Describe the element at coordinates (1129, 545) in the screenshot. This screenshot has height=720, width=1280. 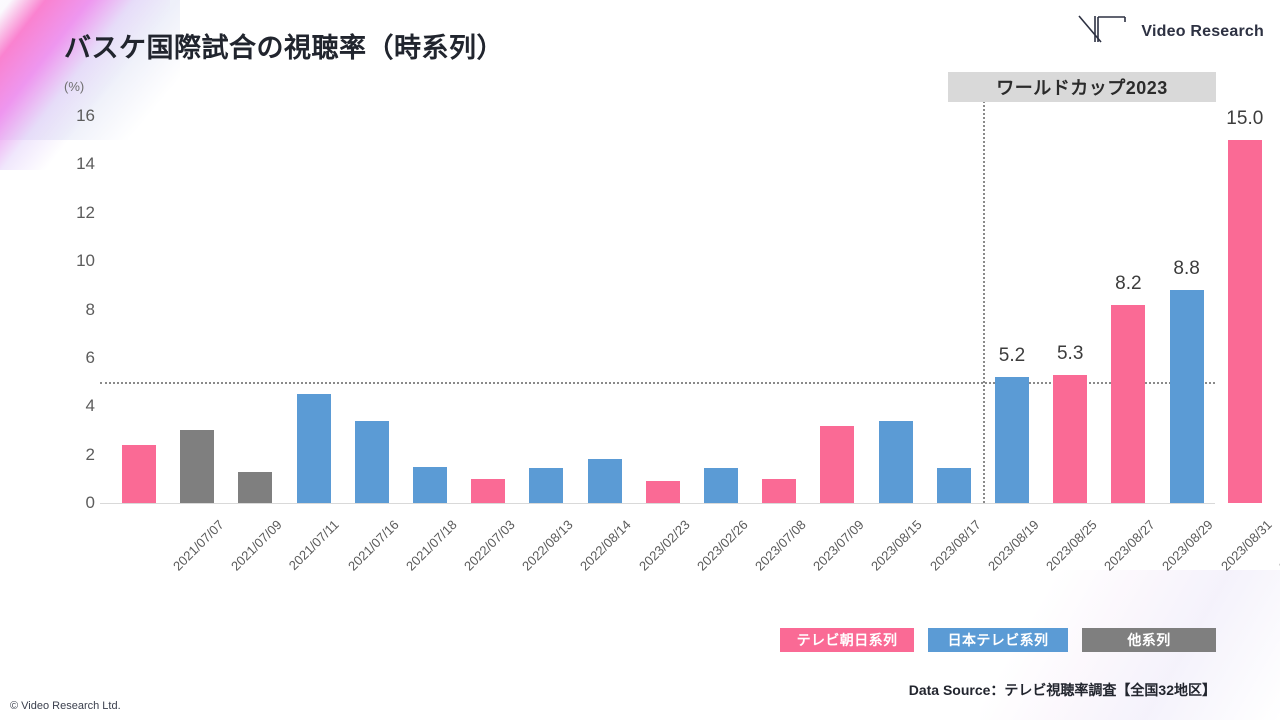
I see `x-axis-tick-label: 2023/08/27` at that location.